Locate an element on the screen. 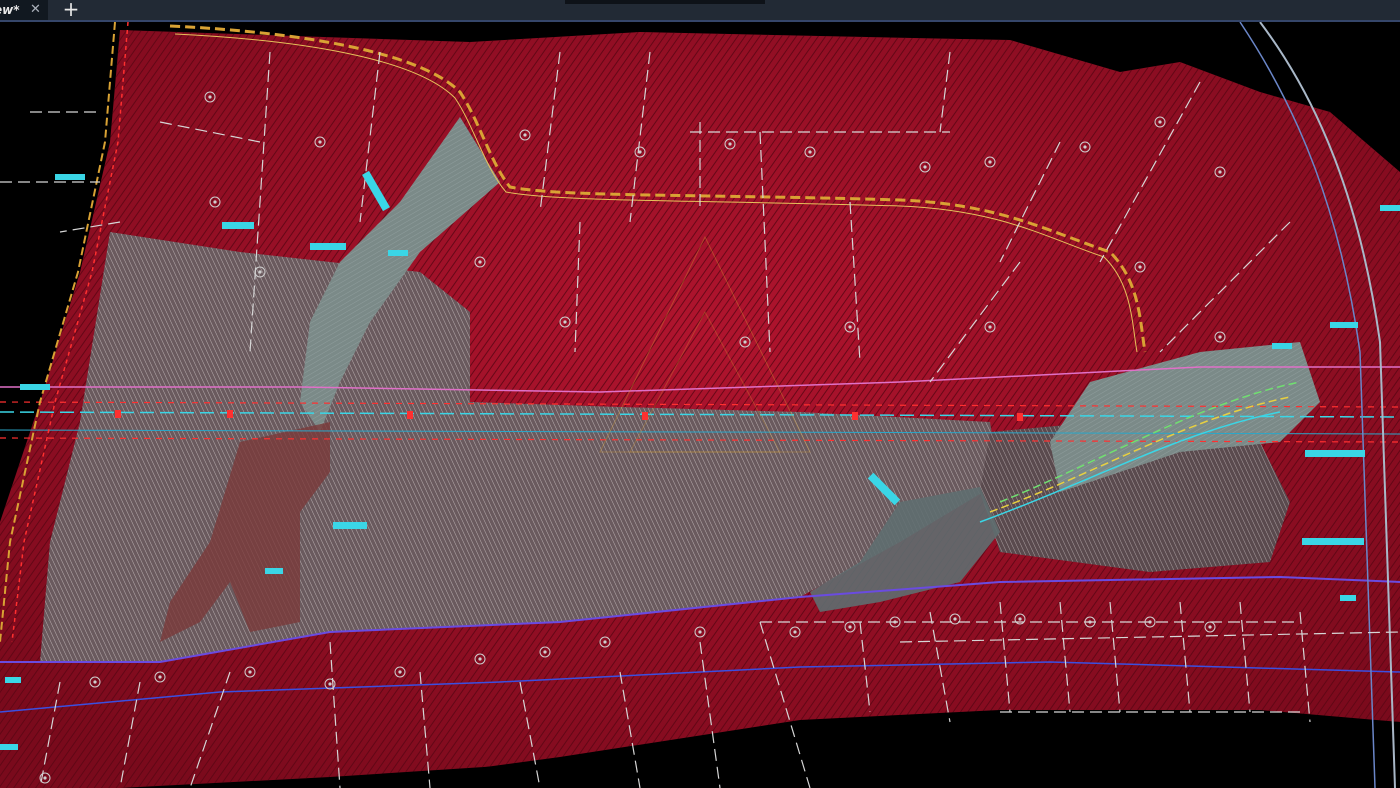  tab-bar-divider is located at coordinates (665, 2).